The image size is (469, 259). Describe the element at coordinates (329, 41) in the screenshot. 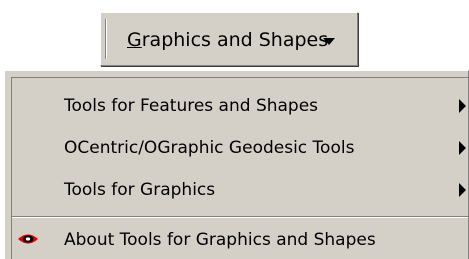

I see `dropdown-caret-icon` at that location.